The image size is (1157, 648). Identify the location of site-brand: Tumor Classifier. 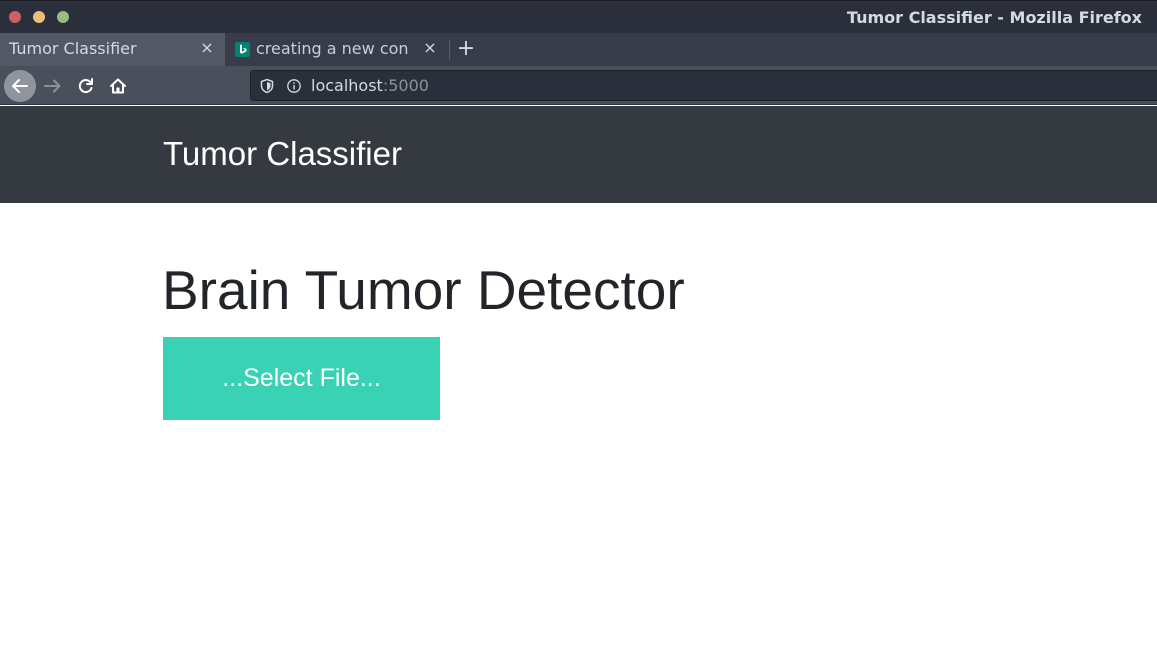
(282, 154).